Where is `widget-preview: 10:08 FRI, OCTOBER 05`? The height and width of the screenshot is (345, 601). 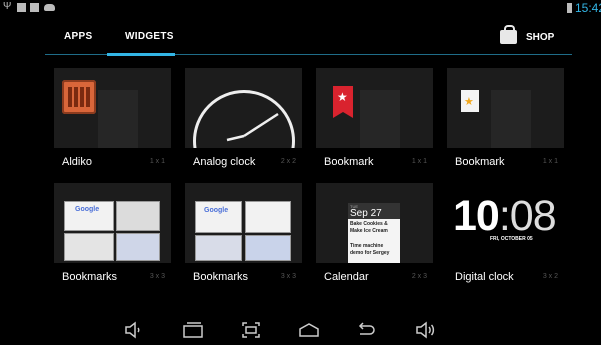
widget-preview: 10:08 FRI, OCTOBER 05 is located at coordinates (505, 223).